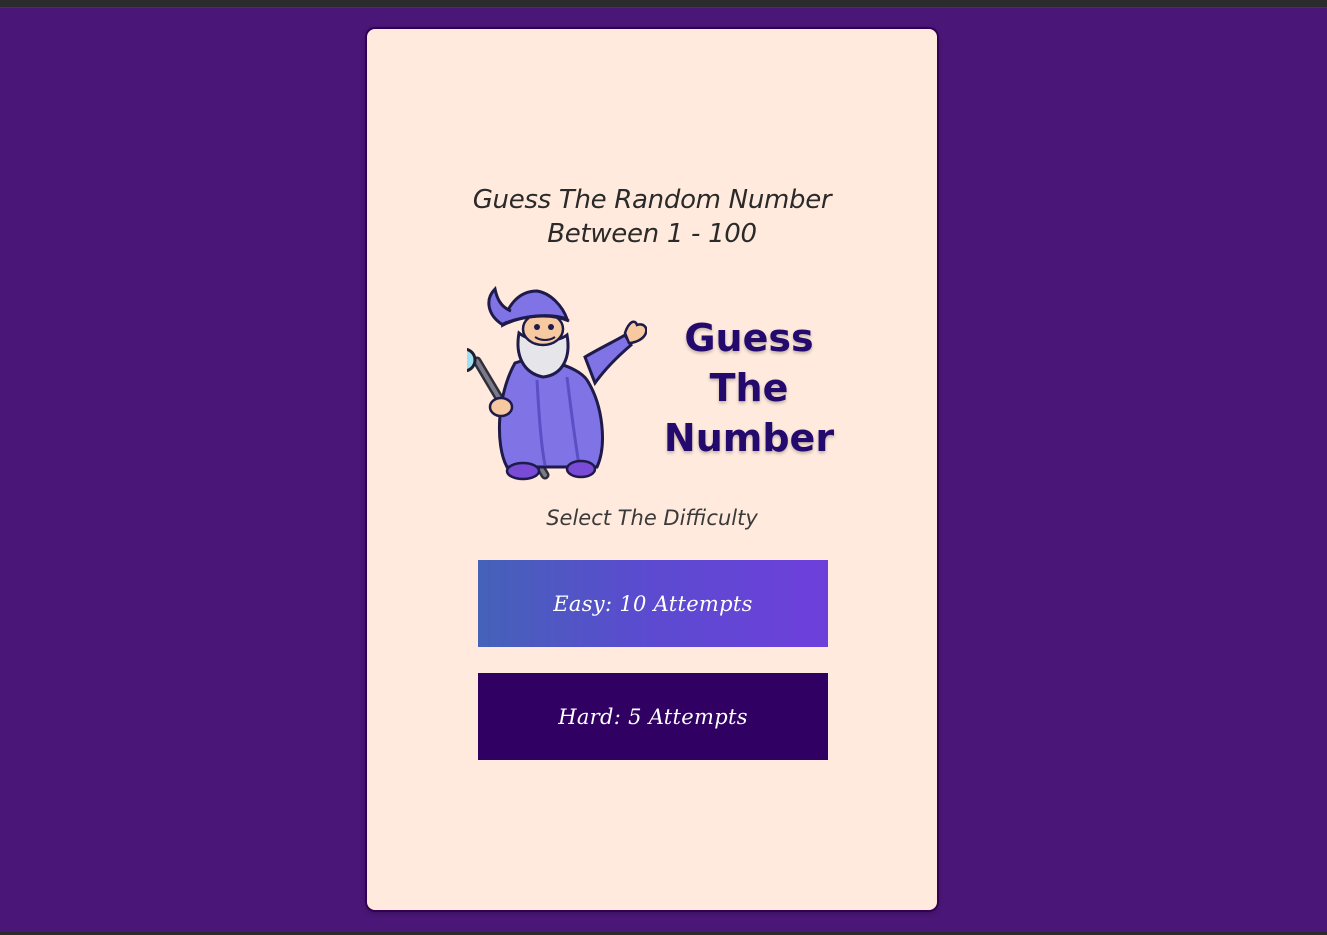 Image resolution: width=1327 pixels, height=935 pixels. What do you see at coordinates (749, 338) in the screenshot?
I see `title-line-1: Guess` at bounding box center [749, 338].